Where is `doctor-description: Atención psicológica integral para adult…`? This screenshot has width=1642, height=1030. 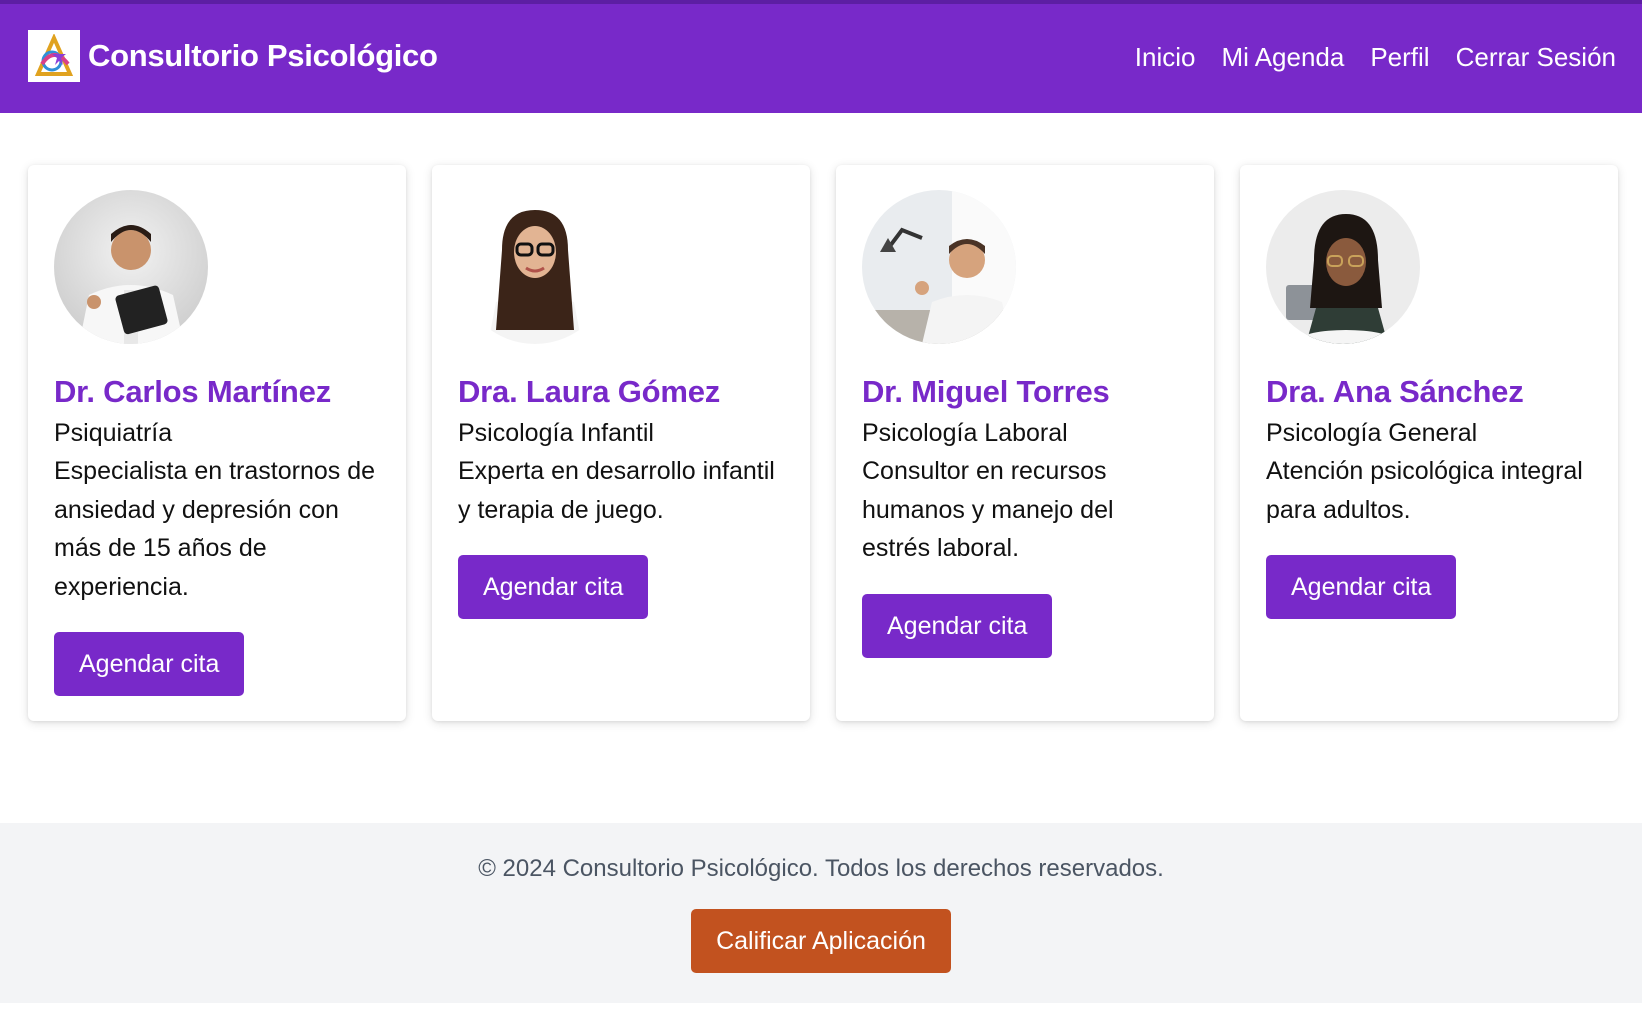
doctor-description: Atención psicológica integral para adult… is located at coordinates (1424, 490).